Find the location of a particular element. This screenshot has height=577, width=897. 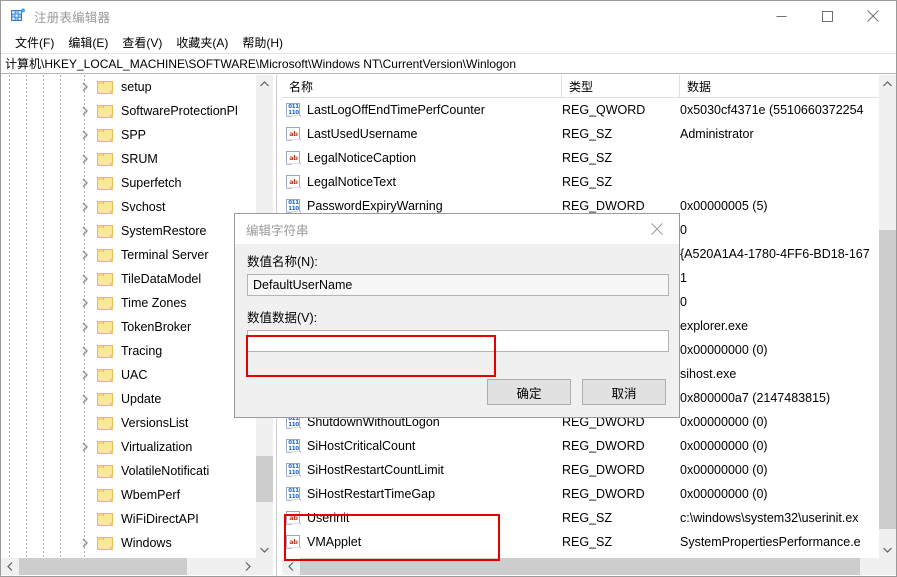

tree-item-uac: UAC is located at coordinates (128, 375).